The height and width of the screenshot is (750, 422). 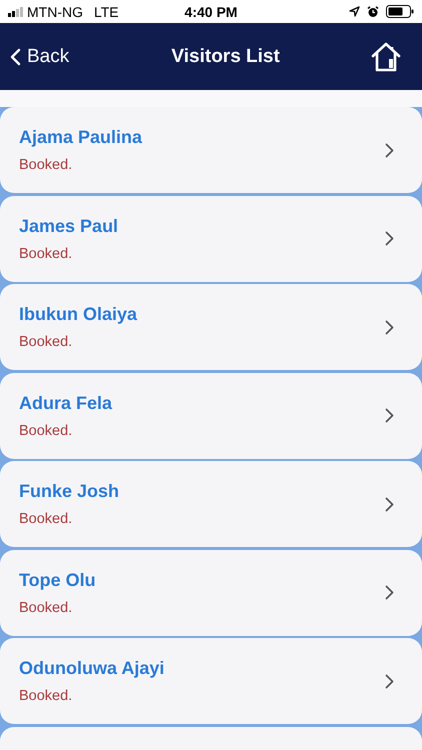 What do you see at coordinates (211, 150) in the screenshot?
I see `visitor-card: Ajama Paulina Booked.` at bounding box center [211, 150].